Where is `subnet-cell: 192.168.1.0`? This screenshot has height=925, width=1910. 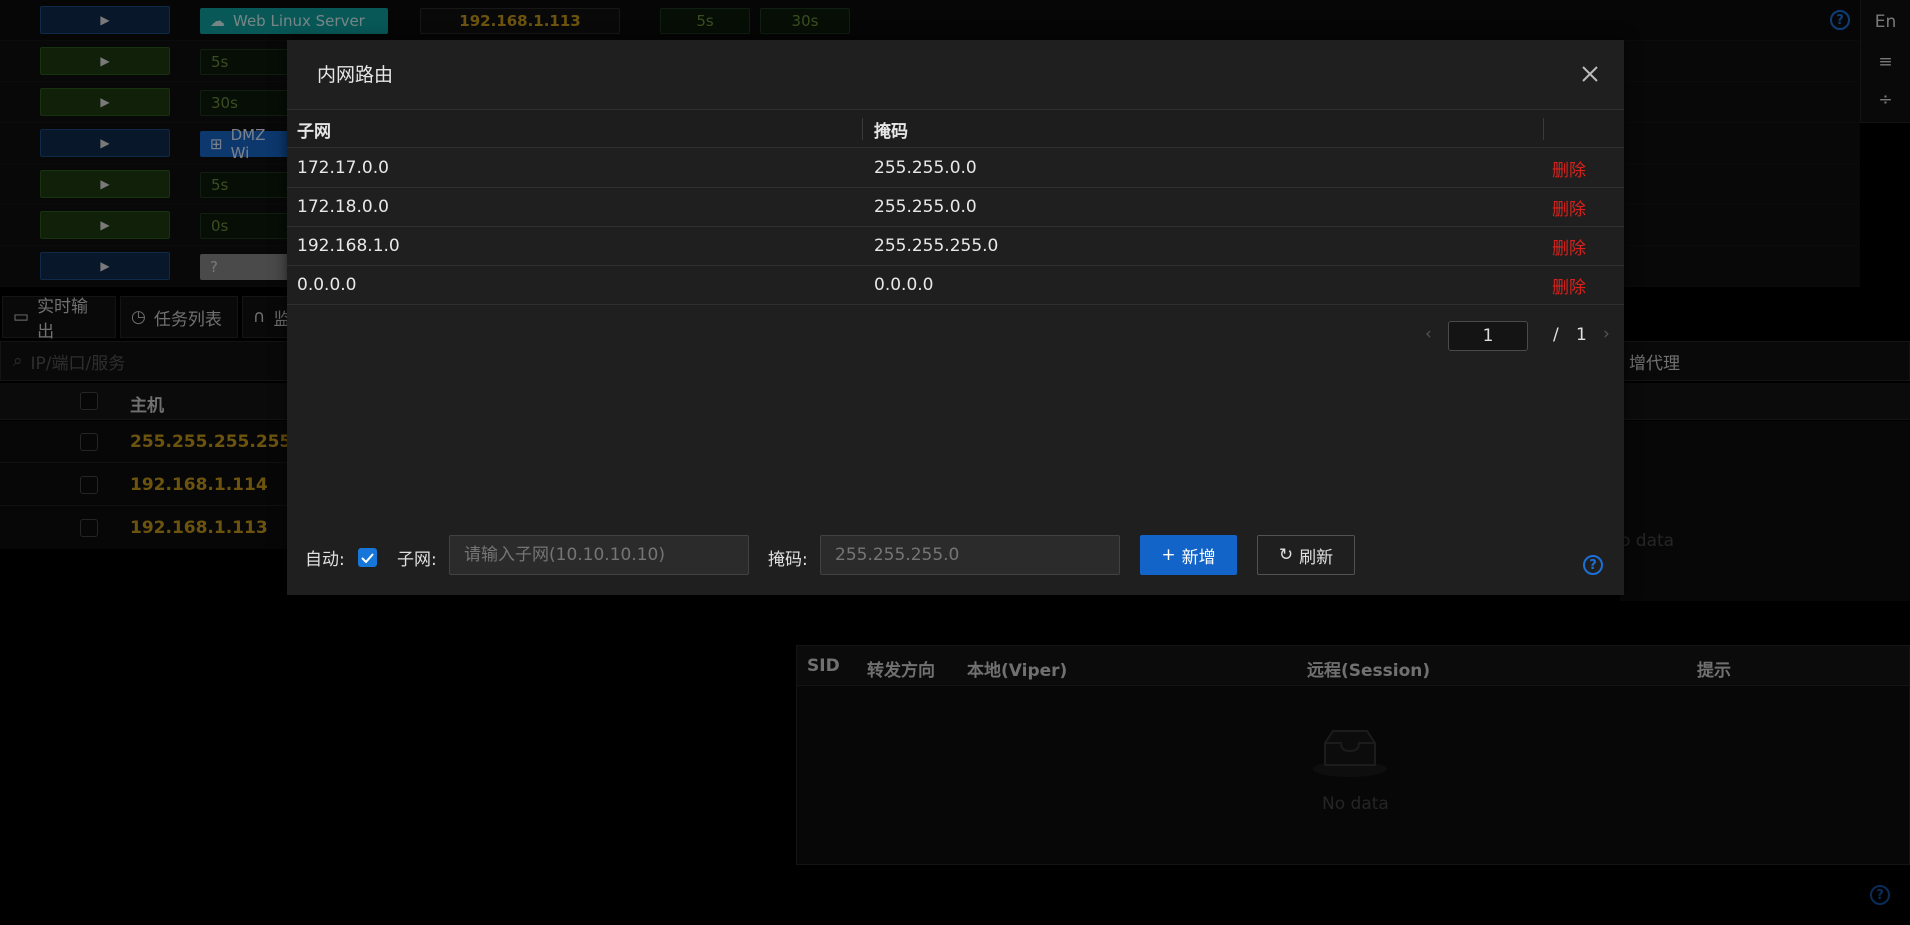
subnet-cell: 192.168.1.0 is located at coordinates (348, 246).